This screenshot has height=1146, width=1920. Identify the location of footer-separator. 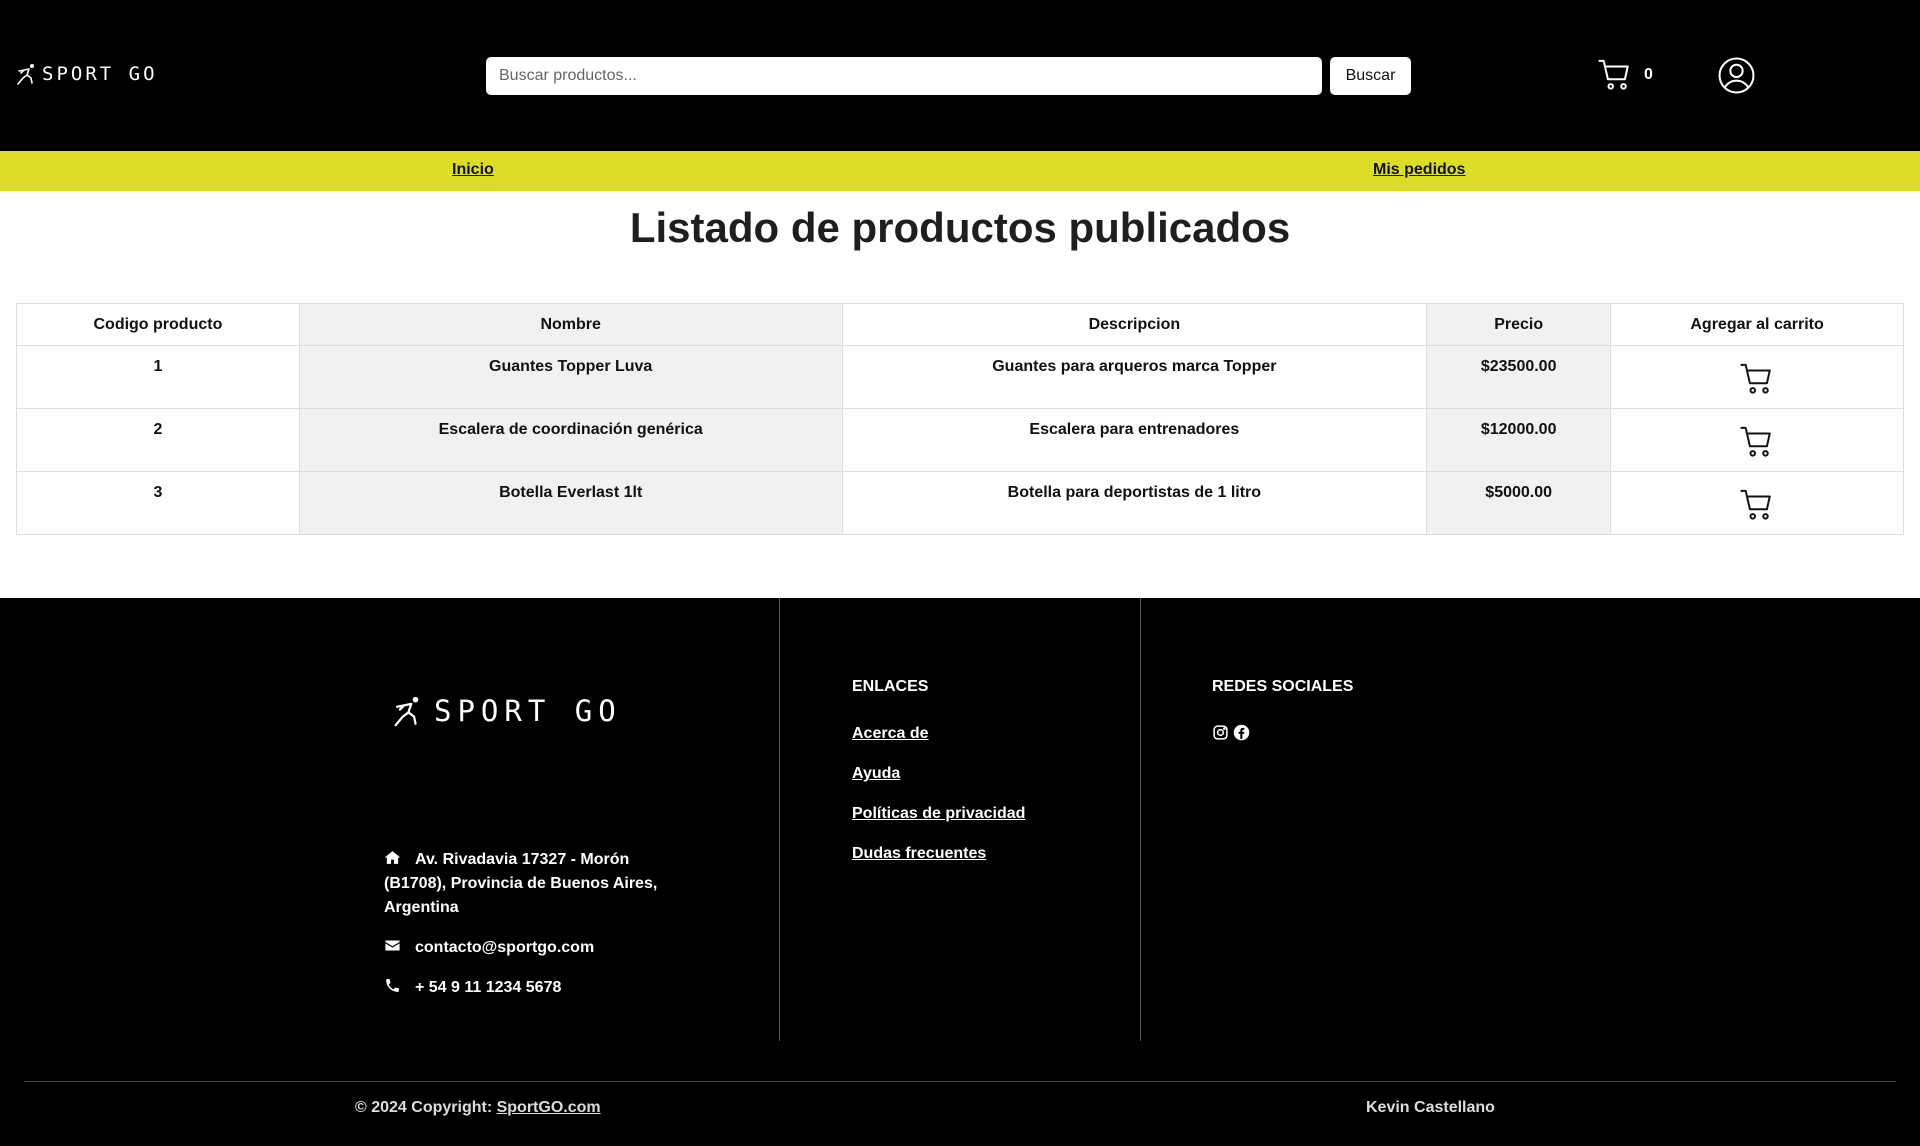
(960, 1081).